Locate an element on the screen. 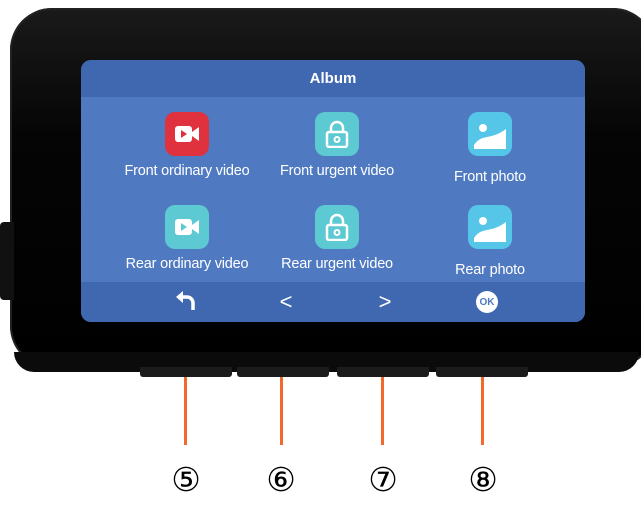  ok-icon: OK is located at coordinates (487, 302).